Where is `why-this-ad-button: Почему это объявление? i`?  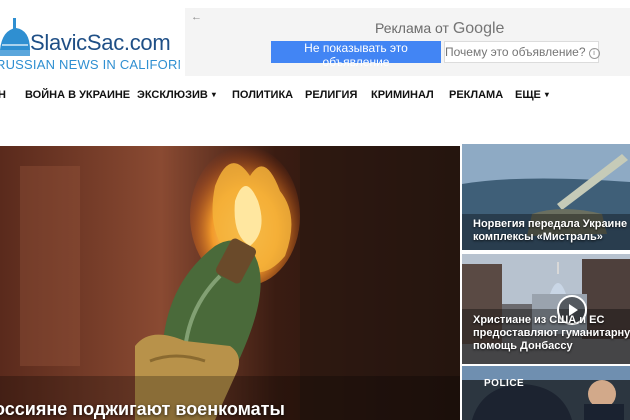 why-this-ad-button: Почему это объявление? i is located at coordinates (522, 52).